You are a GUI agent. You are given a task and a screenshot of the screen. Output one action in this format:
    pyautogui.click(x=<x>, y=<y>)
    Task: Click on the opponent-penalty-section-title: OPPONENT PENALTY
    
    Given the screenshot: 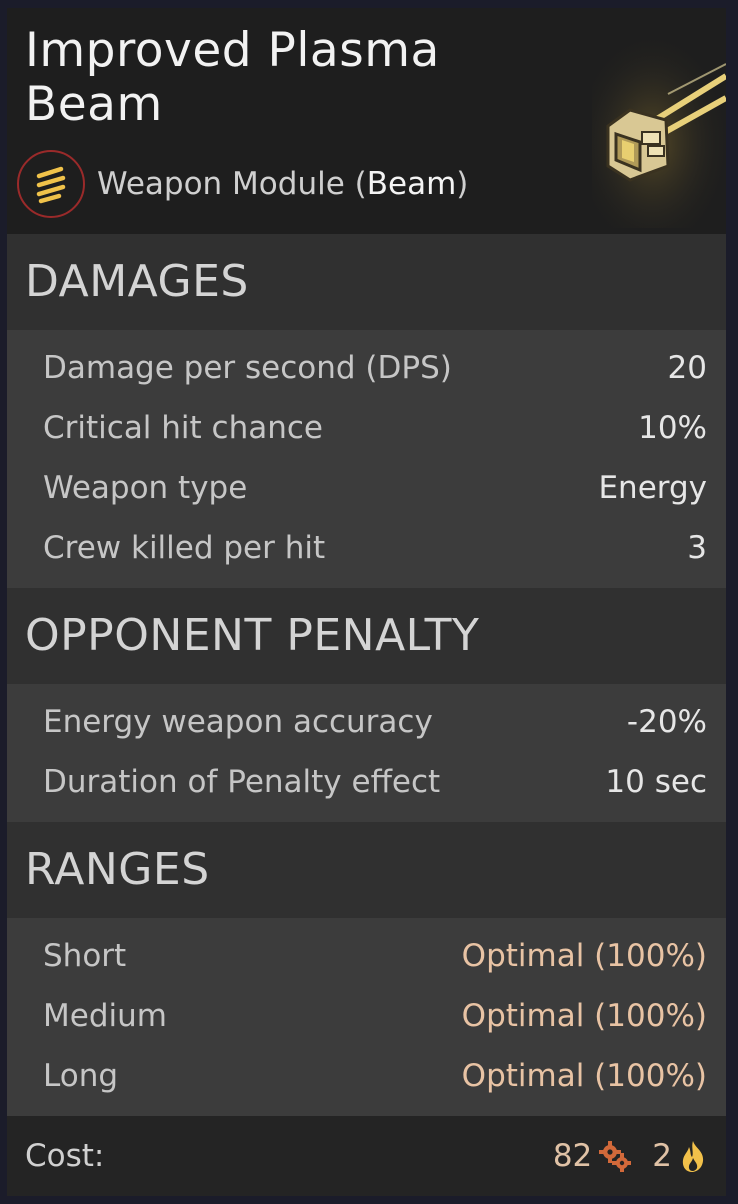 What is the action you would take?
    pyautogui.click(x=366, y=636)
    